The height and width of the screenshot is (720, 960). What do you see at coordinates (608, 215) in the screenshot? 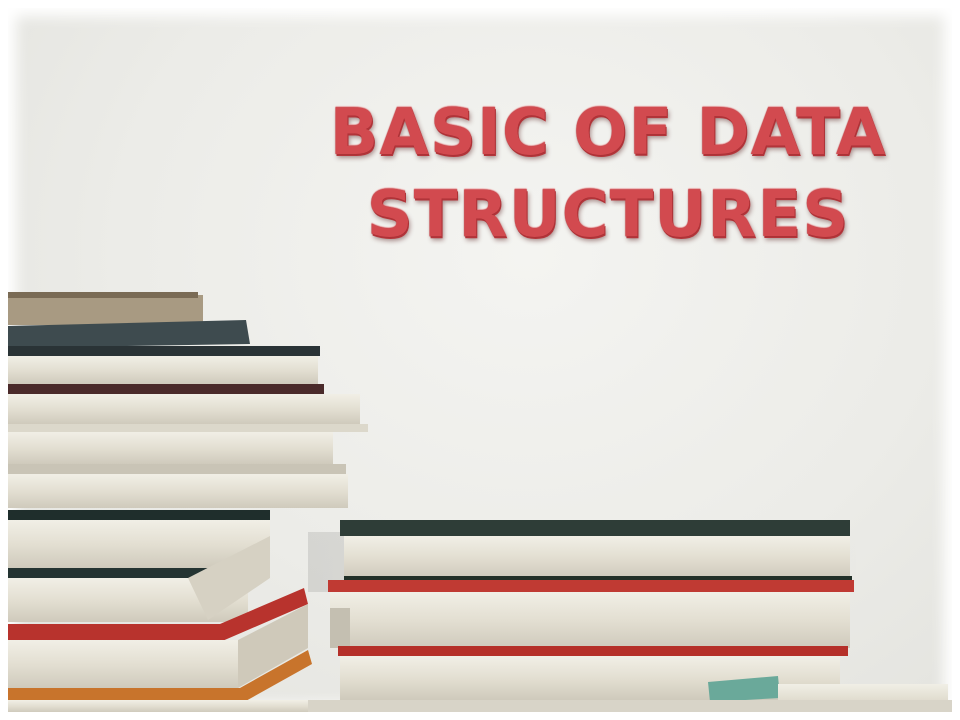
I see `title-line-2: STRUCTURES` at bounding box center [608, 215].